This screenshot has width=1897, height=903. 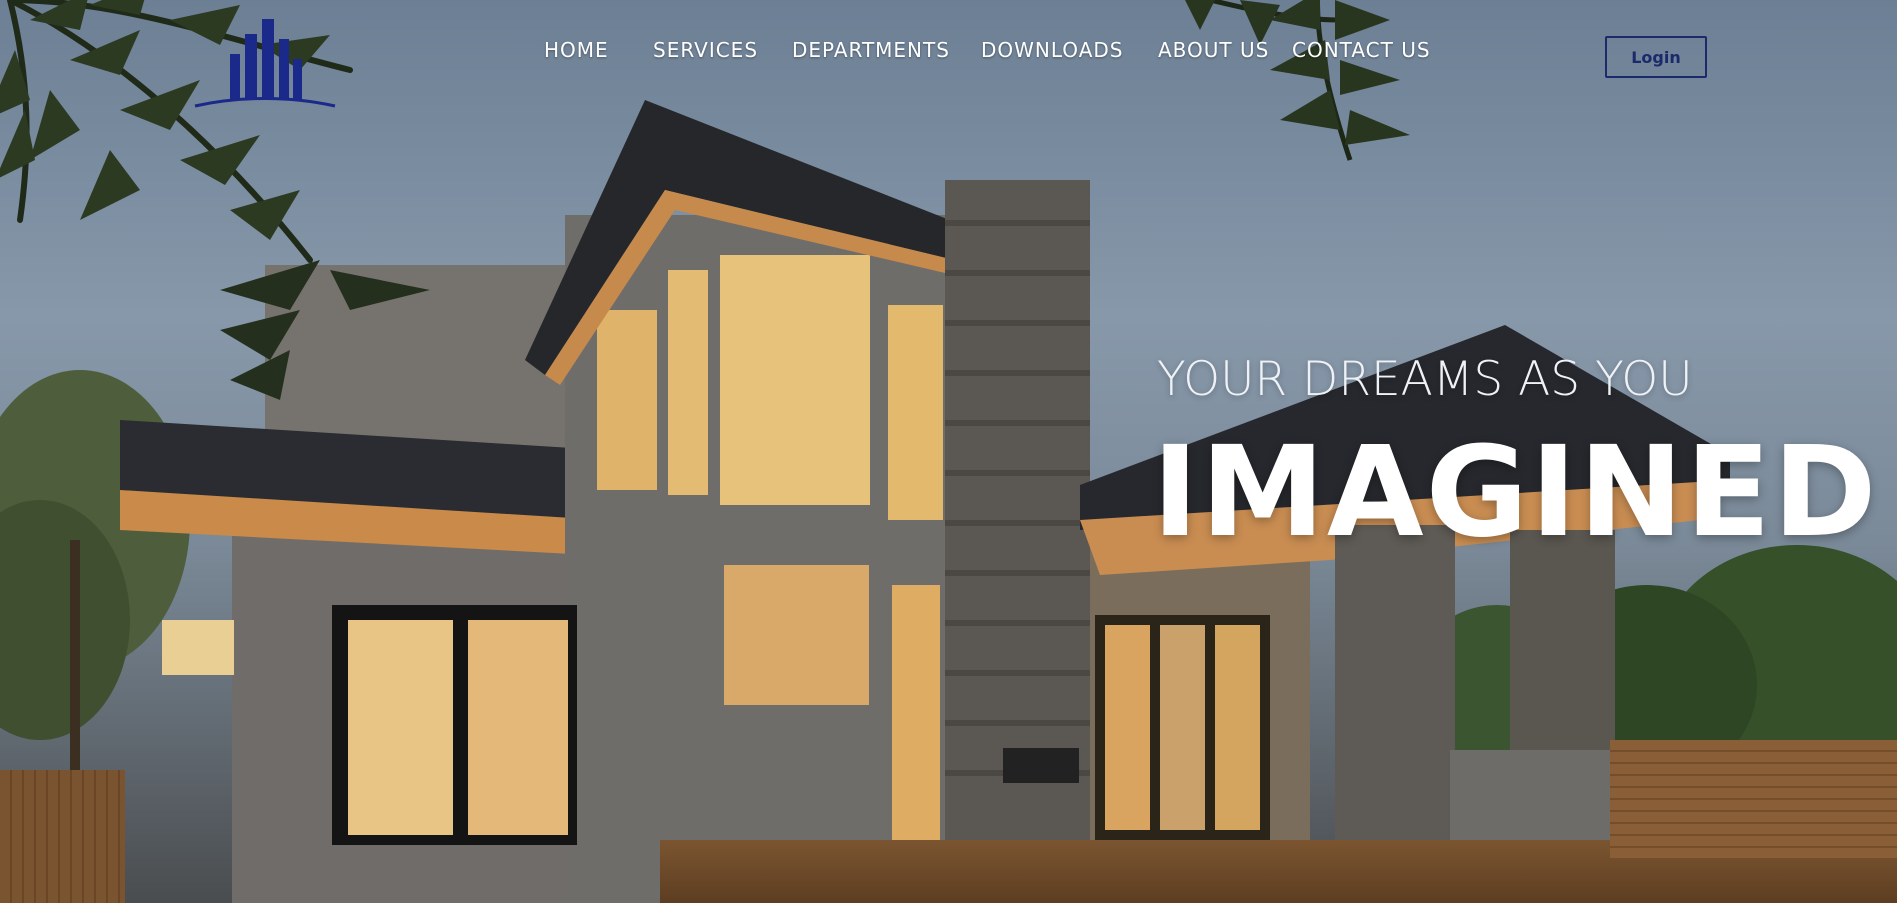 What do you see at coordinates (1656, 57) in the screenshot?
I see `login-button: Login` at bounding box center [1656, 57].